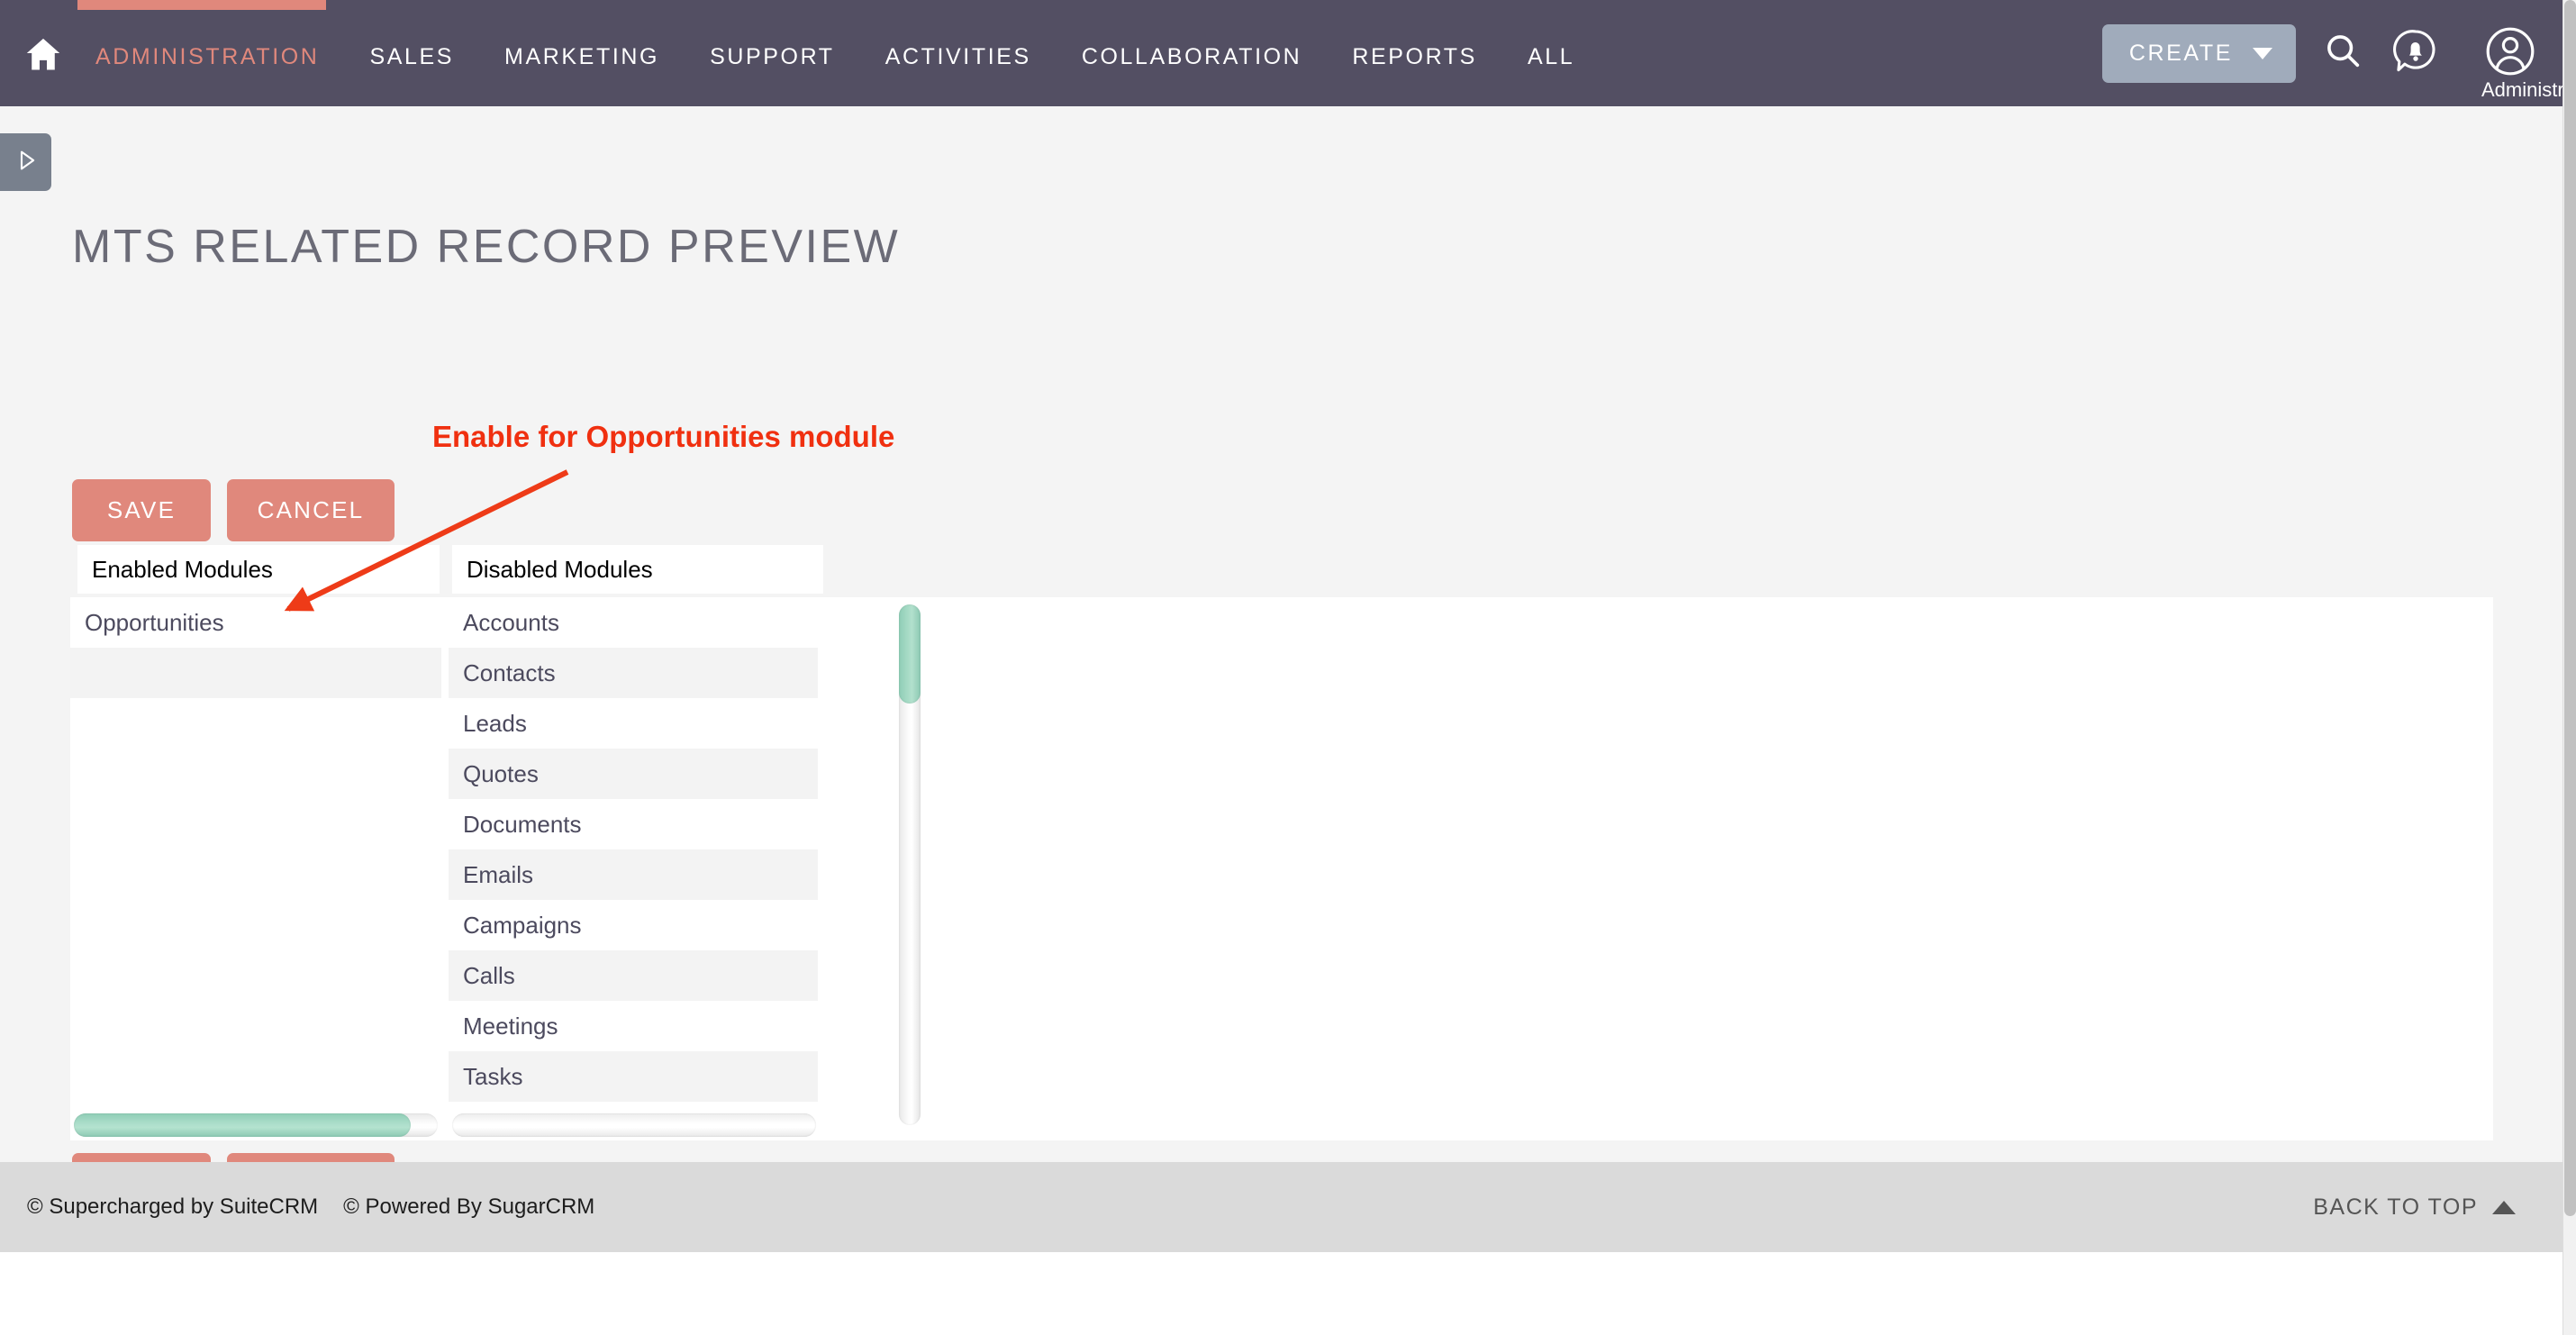  I want to click on action-buttons-top: SAVE CANCEL, so click(234, 510).